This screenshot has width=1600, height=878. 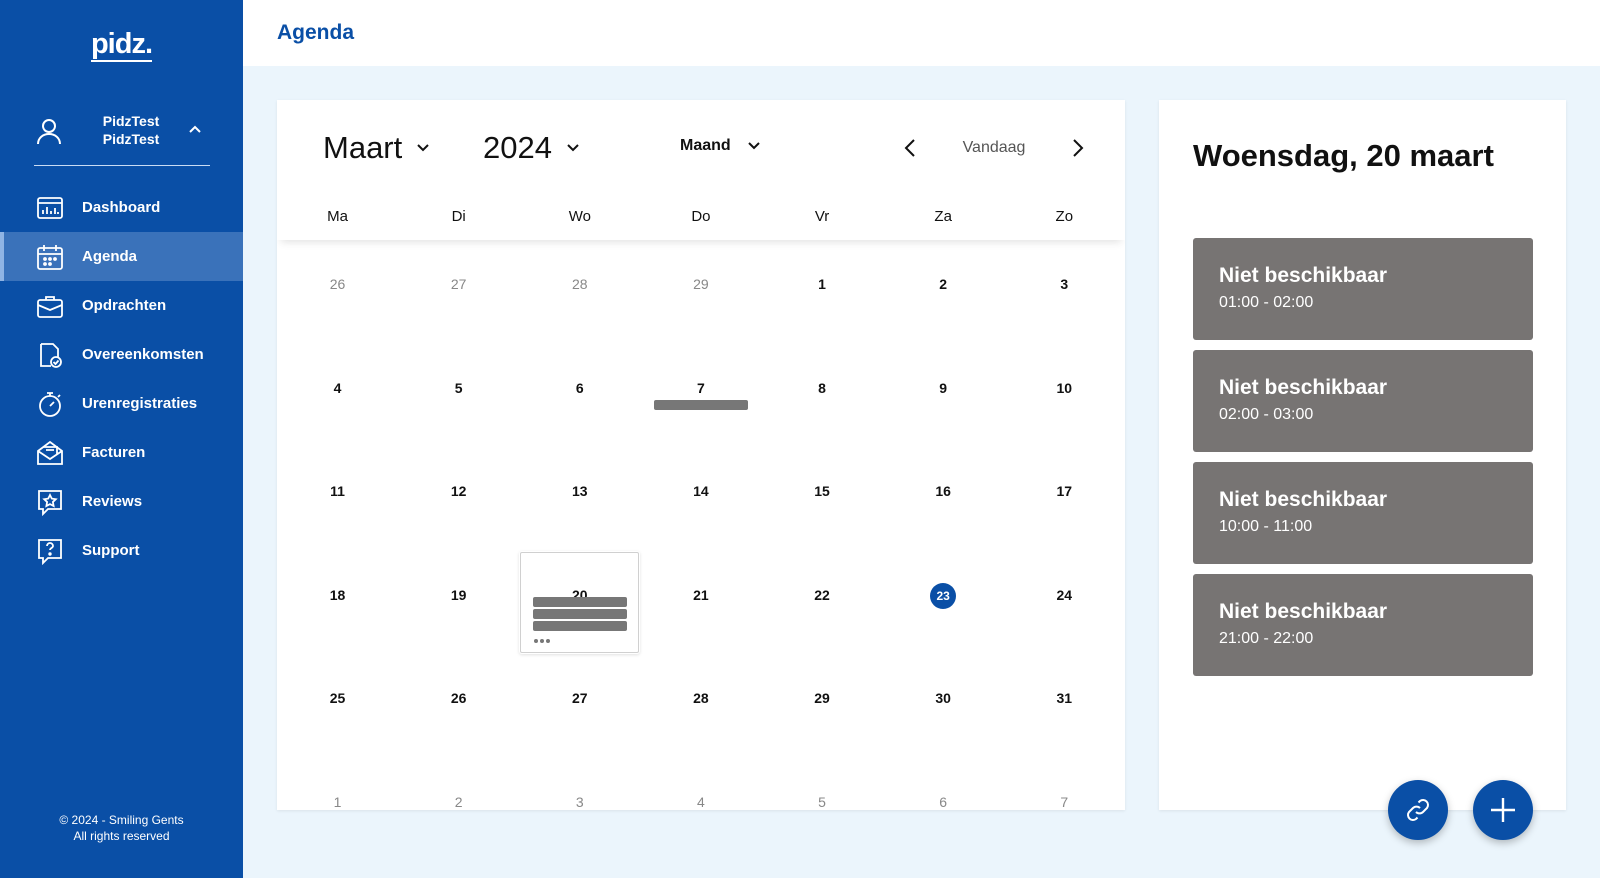 What do you see at coordinates (543, 641) in the screenshot?
I see `more-events-icon` at bounding box center [543, 641].